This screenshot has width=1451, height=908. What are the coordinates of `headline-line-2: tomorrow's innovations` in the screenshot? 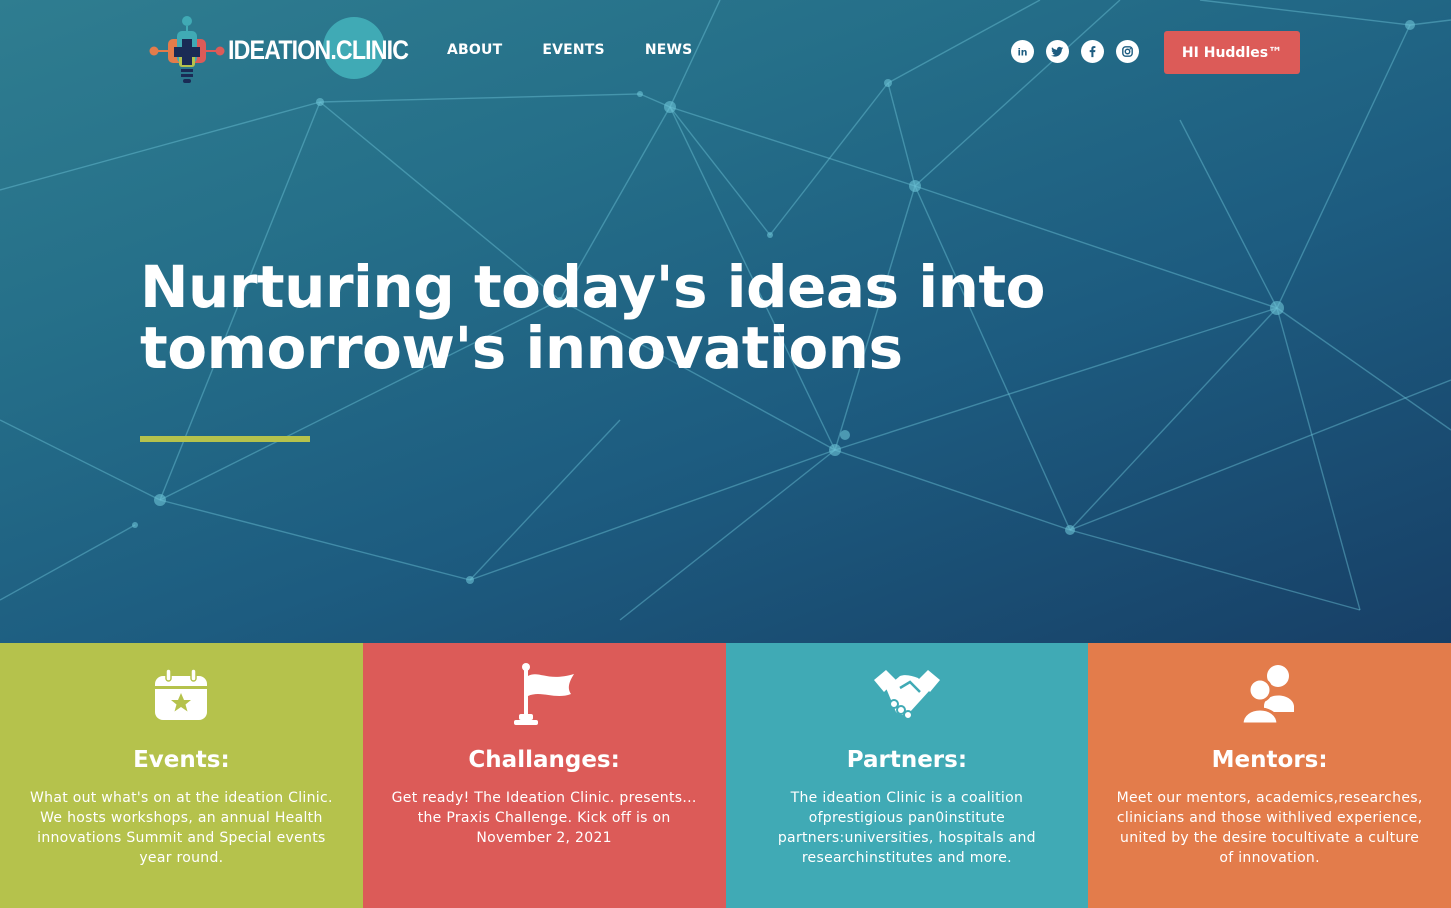 It's located at (521, 348).